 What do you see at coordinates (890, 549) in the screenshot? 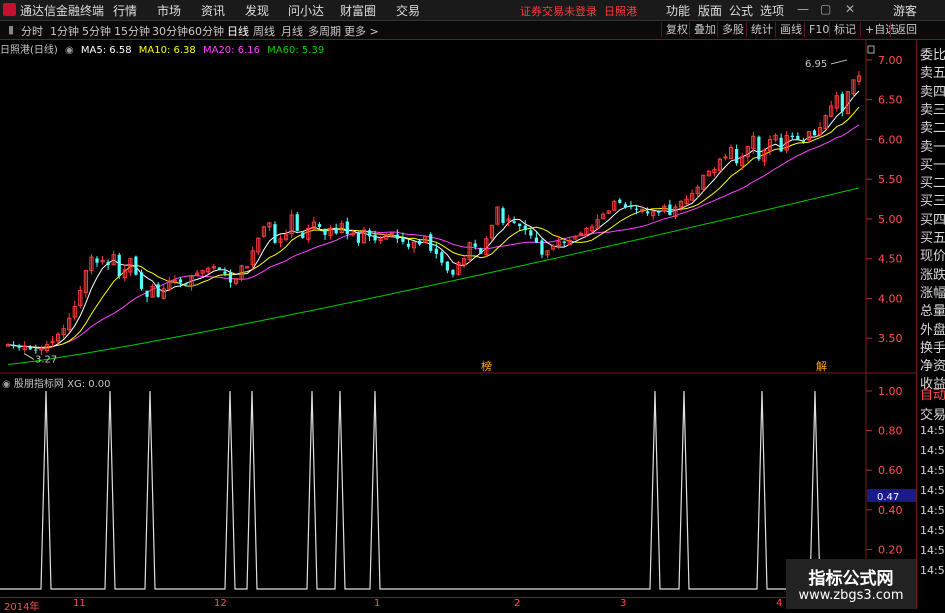
I see `indicator-tick-label: 0.20` at bounding box center [890, 549].